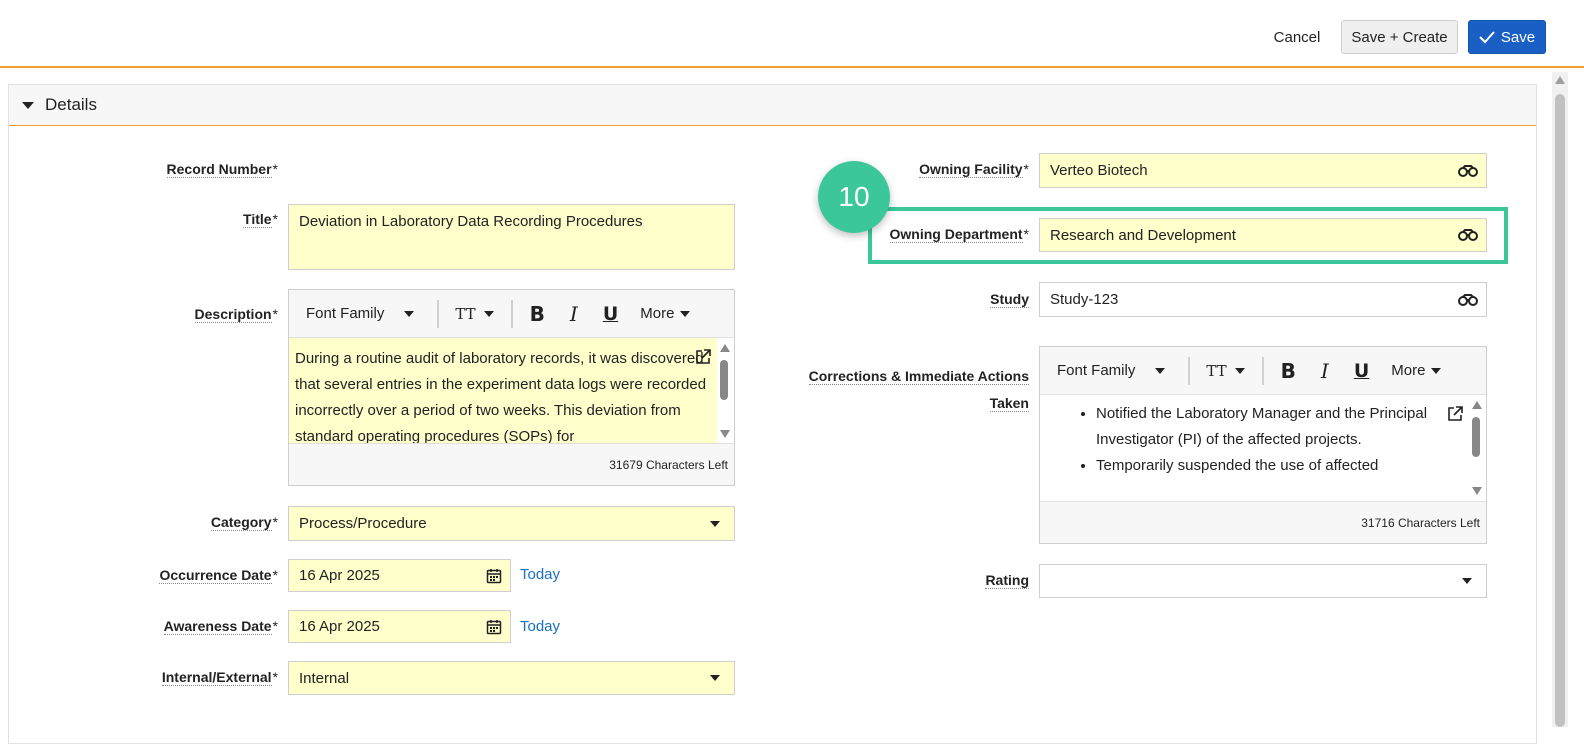  I want to click on page-scrollbar, so click(1560, 399).